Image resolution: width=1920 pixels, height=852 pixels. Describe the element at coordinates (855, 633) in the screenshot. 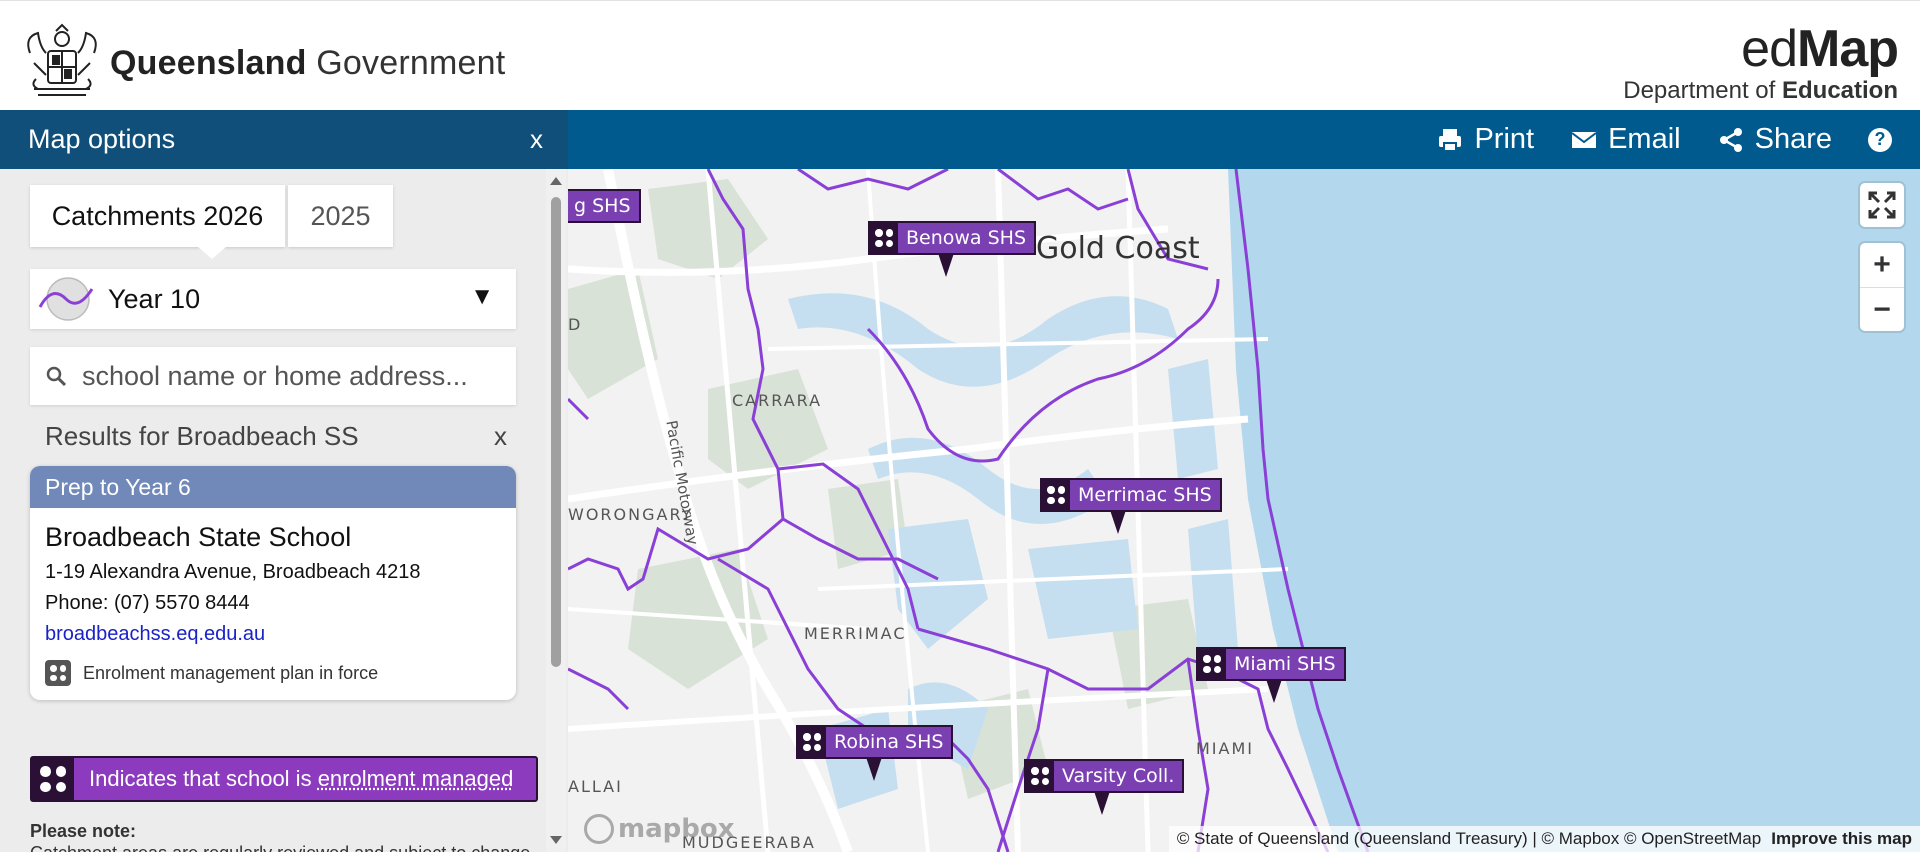

I see `place-label-merrimac: MERRIMAC` at that location.